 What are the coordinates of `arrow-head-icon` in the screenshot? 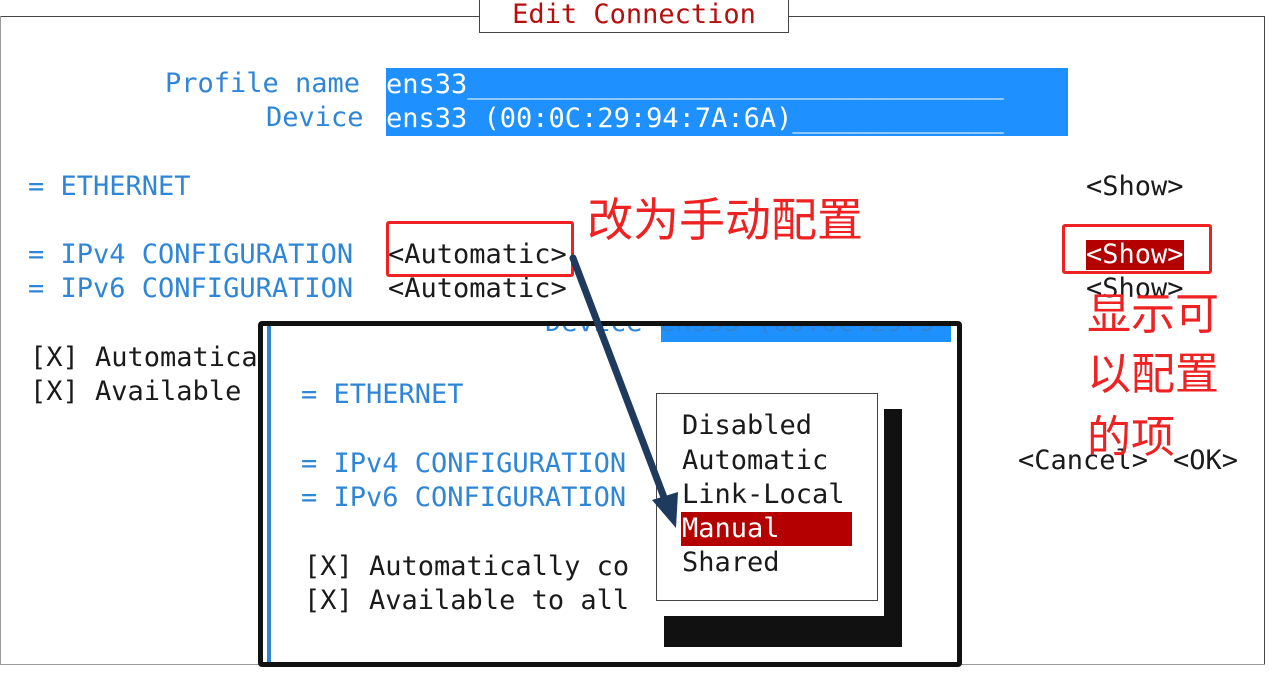 It's located at (665, 510).